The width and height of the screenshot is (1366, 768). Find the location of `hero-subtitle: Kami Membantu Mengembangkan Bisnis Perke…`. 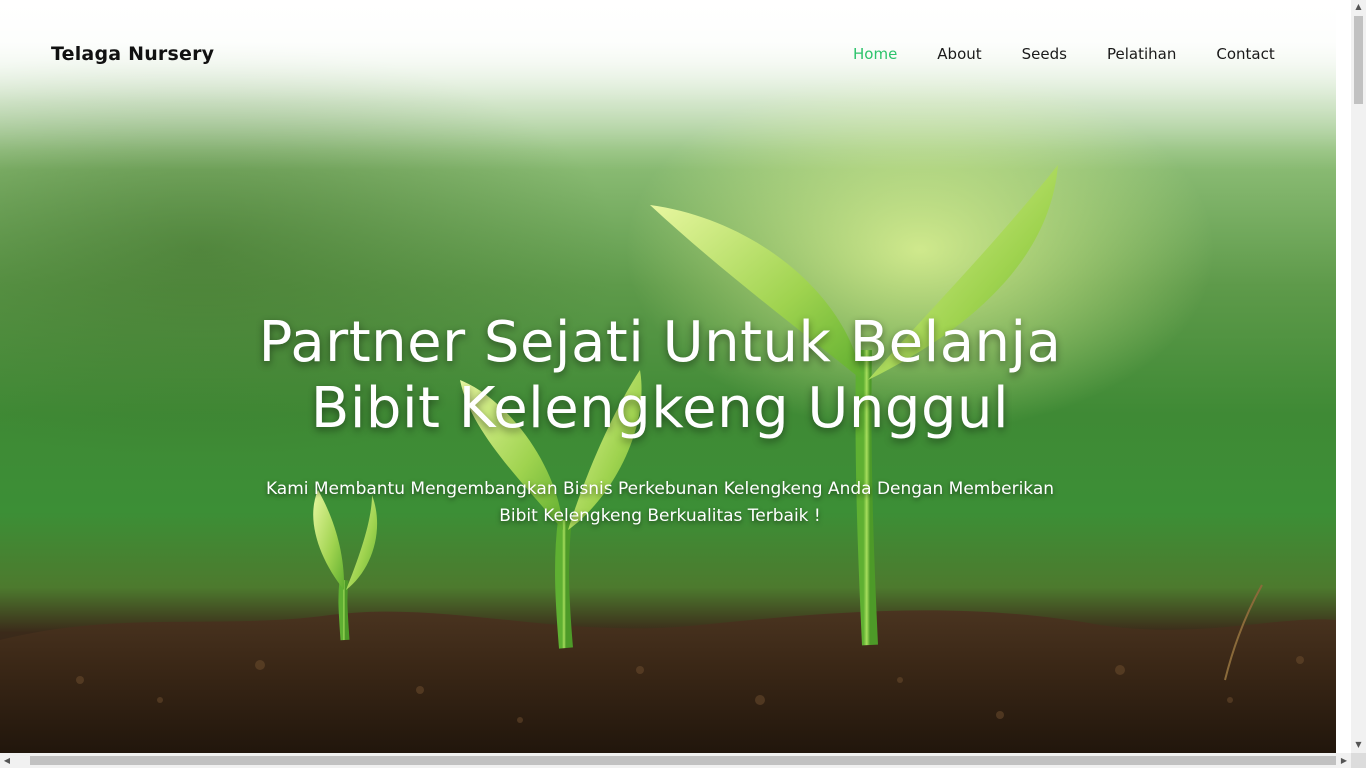

hero-subtitle: Kami Membantu Mengembangkan Bisnis Perke… is located at coordinates (660, 502).